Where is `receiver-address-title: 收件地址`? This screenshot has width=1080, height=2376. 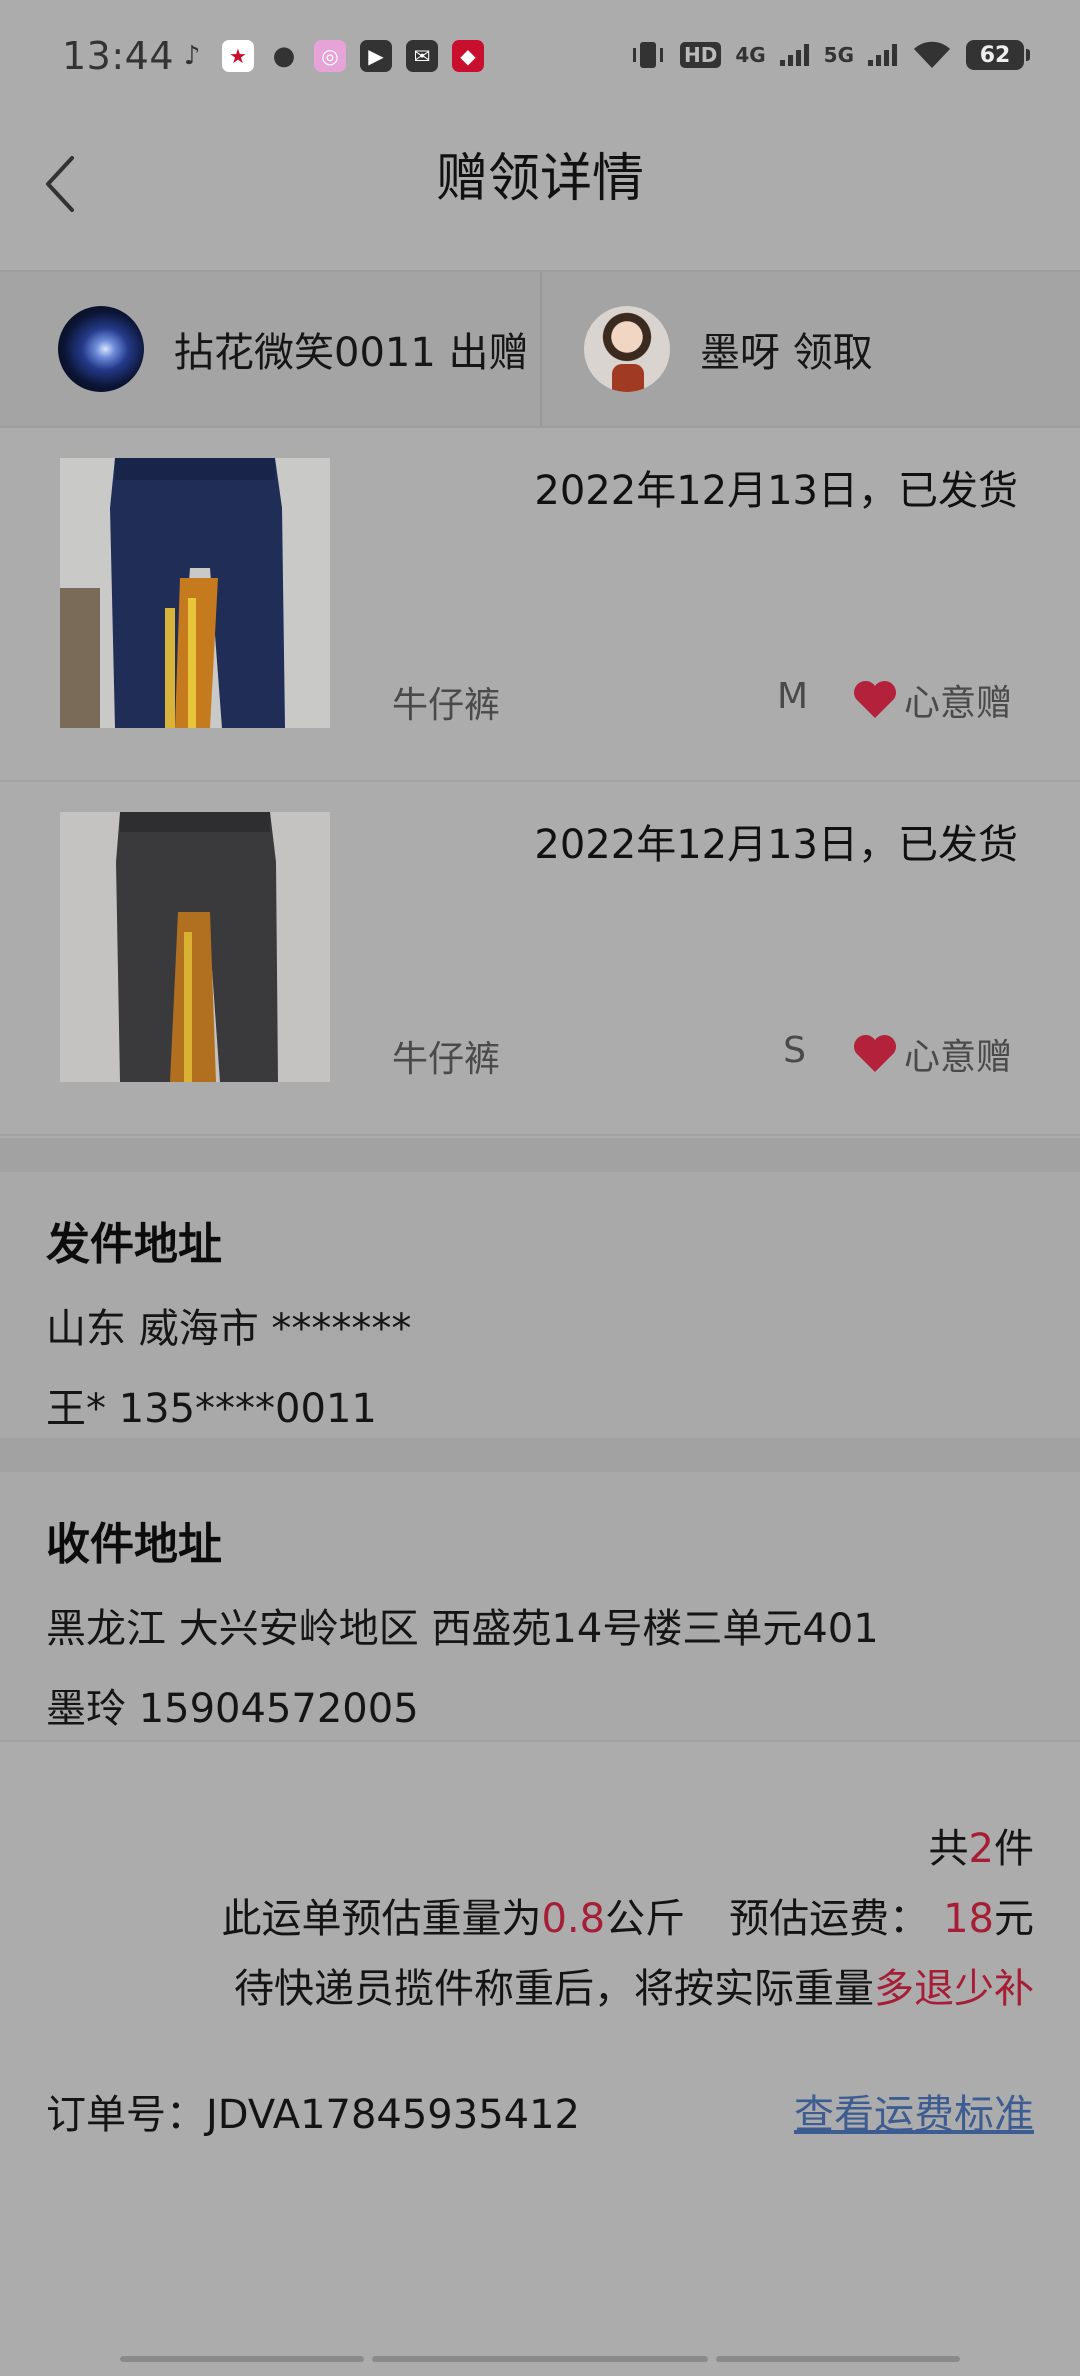
receiver-address-title: 收件地址 is located at coordinates (134, 1544).